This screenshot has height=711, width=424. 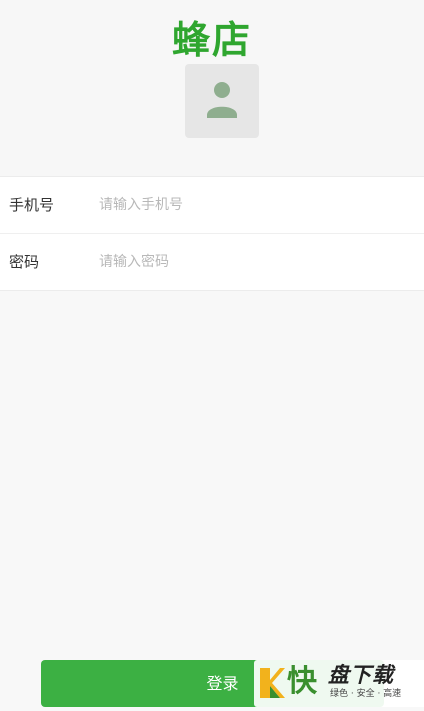 I want to click on password-row: 密码, so click(x=212, y=262).